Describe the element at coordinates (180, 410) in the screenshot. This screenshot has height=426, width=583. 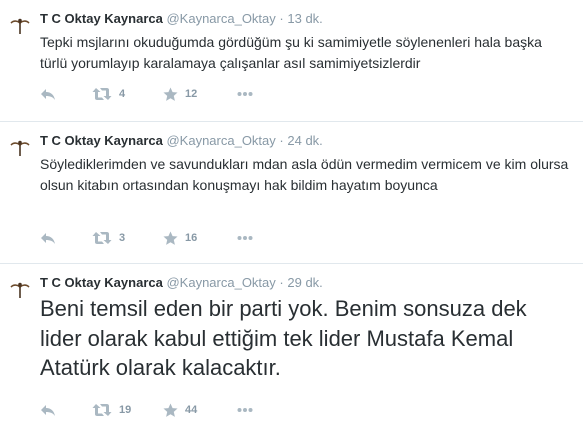
I see `favorite-button: 44` at that location.